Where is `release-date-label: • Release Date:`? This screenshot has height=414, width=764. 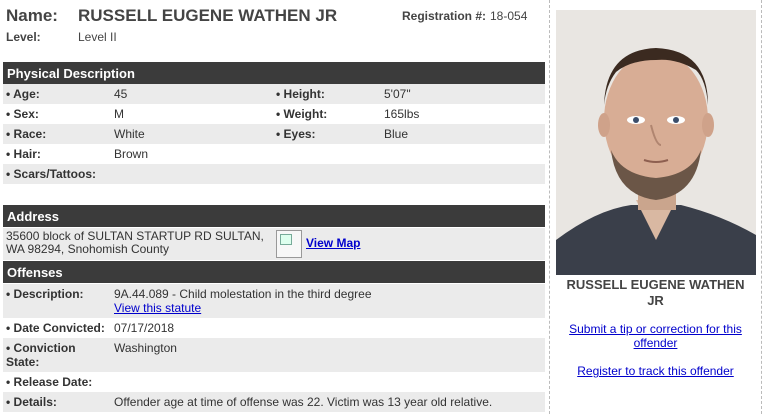
release-date-label: • Release Date: is located at coordinates (49, 382).